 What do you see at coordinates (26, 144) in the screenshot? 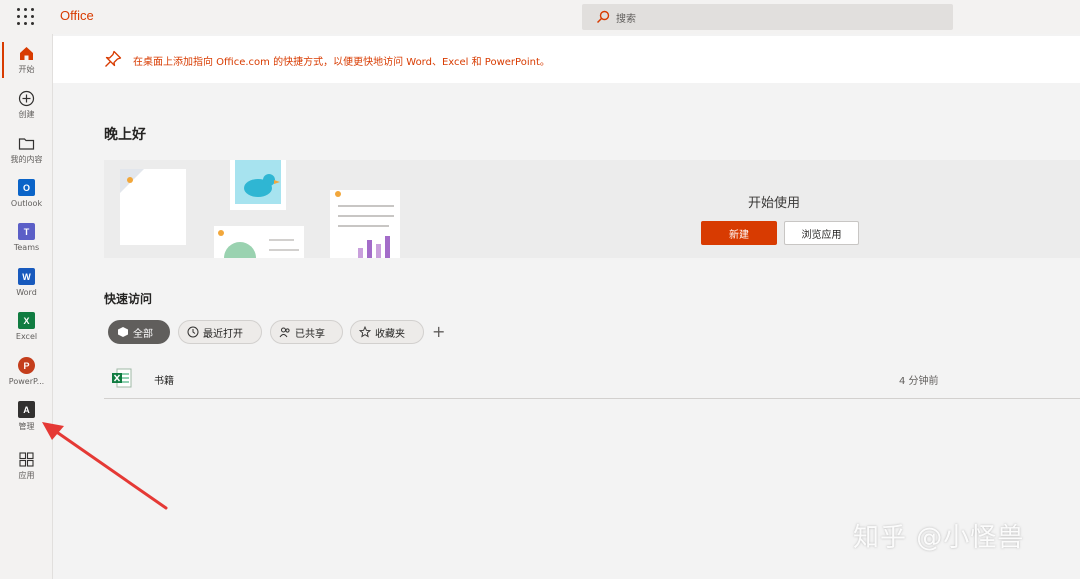
I see `folder-icon` at bounding box center [26, 144].